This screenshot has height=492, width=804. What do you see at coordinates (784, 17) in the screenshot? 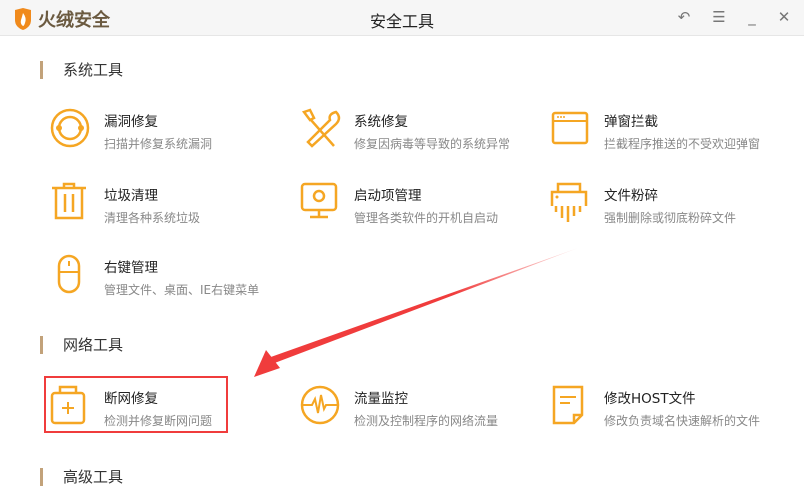
I see `close-icon: ✕` at bounding box center [784, 17].